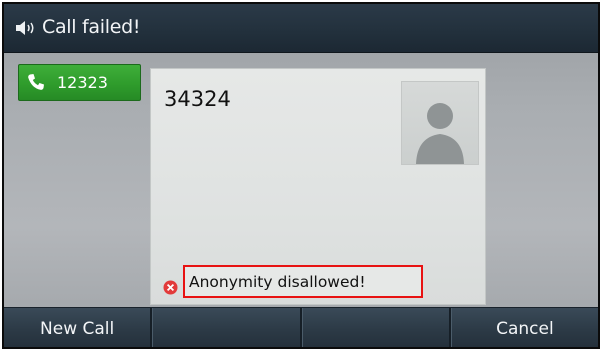 The image size is (604, 351). What do you see at coordinates (197, 99) in the screenshot?
I see `called-number: 34324` at bounding box center [197, 99].